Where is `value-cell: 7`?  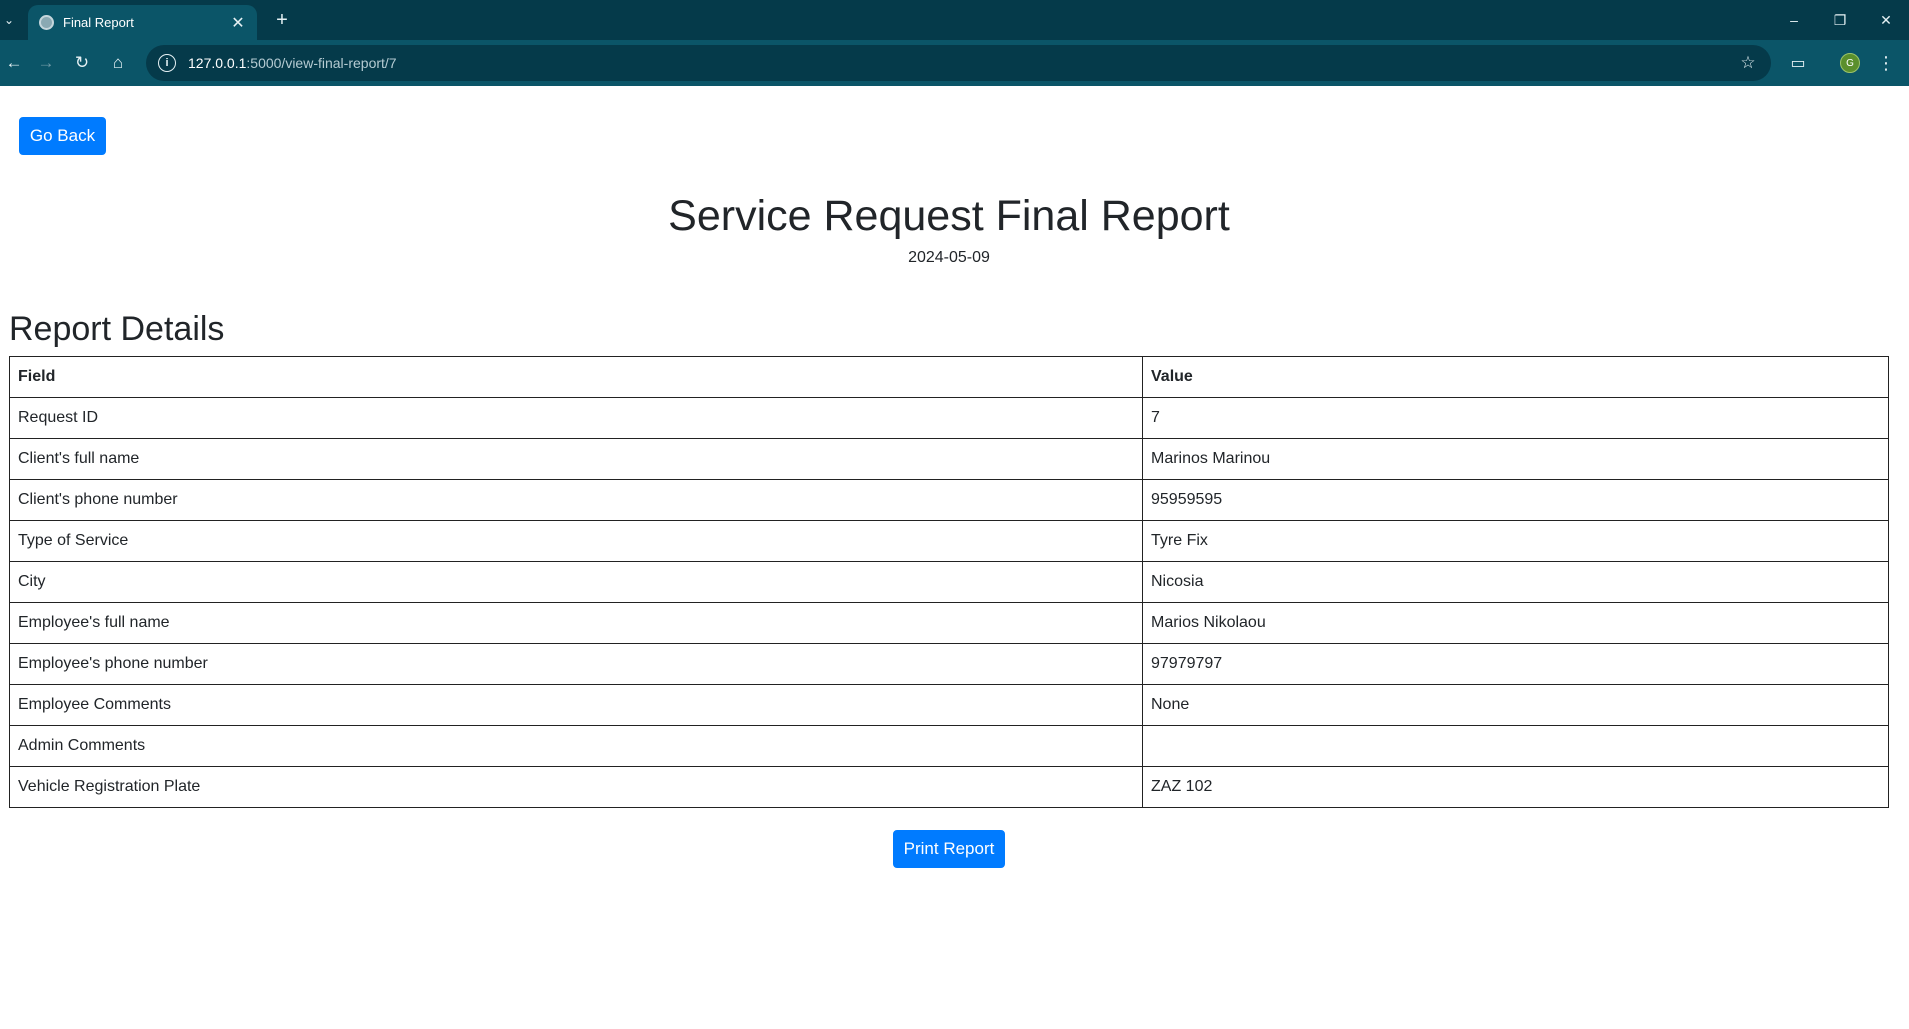 value-cell: 7 is located at coordinates (1515, 418).